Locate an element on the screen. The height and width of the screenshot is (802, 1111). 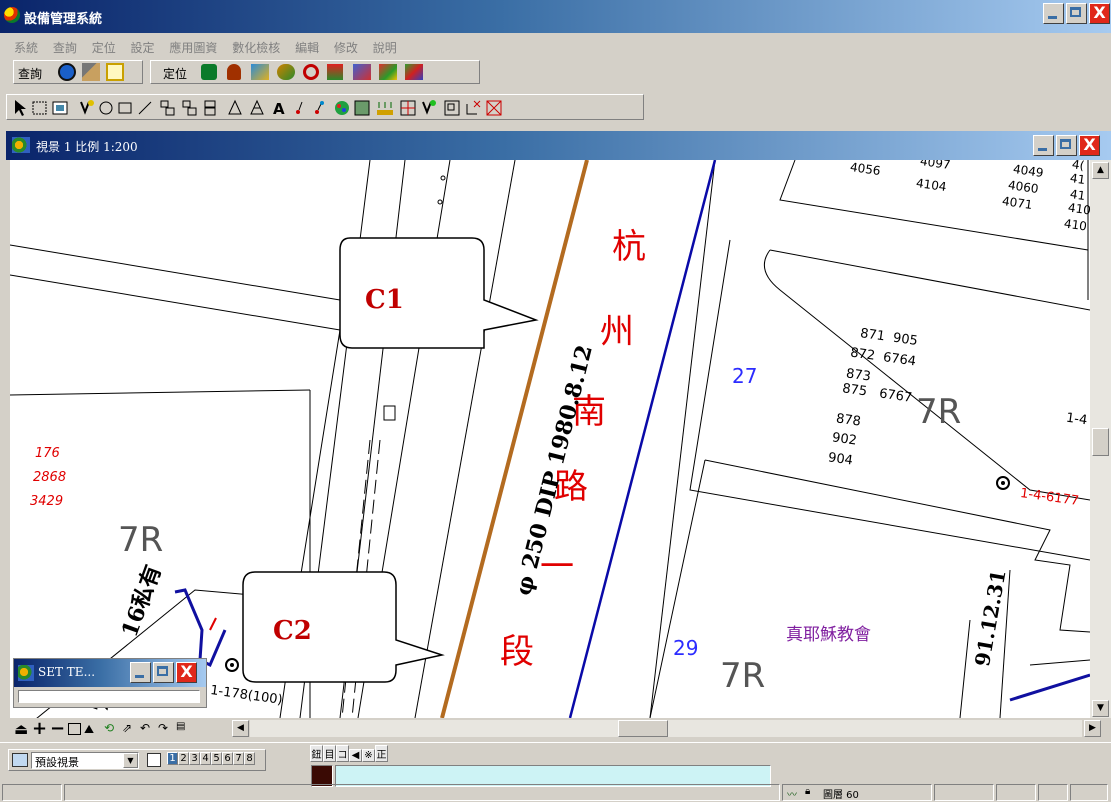
menu-icon: ▤ is located at coordinates (180, 726).